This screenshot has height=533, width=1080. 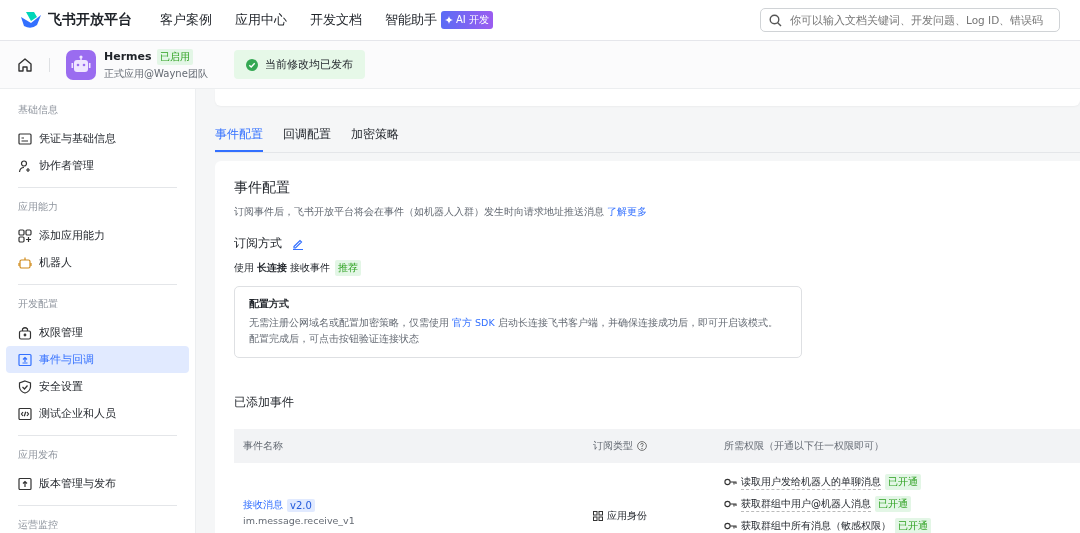 What do you see at coordinates (816, 525) in the screenshot?
I see `permission-name: 获取群组中所有消息（敏感权限）` at bounding box center [816, 525].